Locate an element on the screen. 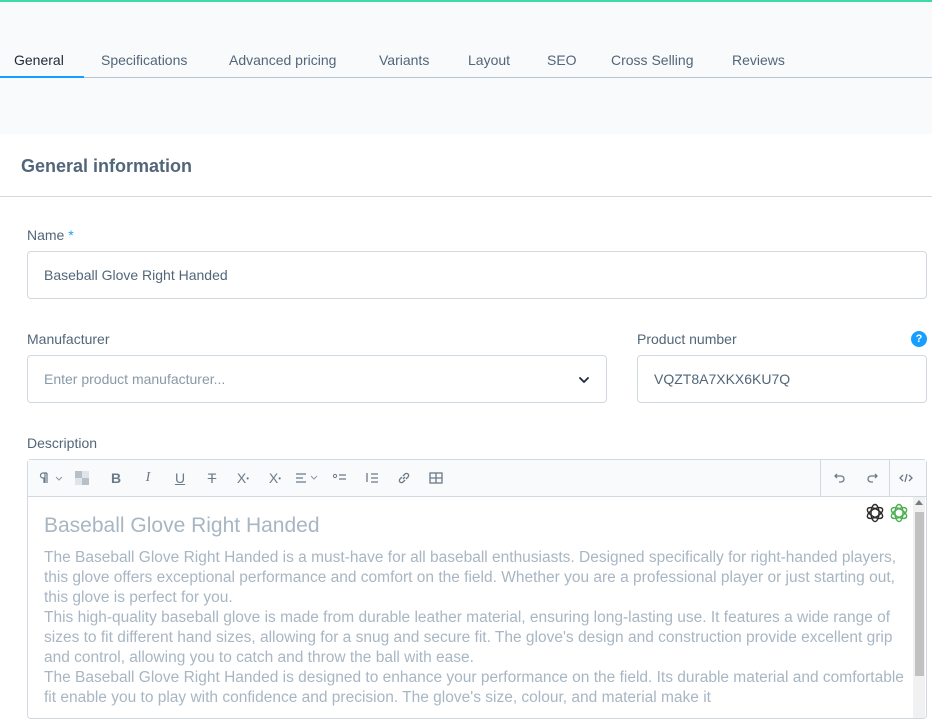 This screenshot has height=719, width=932. tab-baseline is located at coordinates (466, 77).